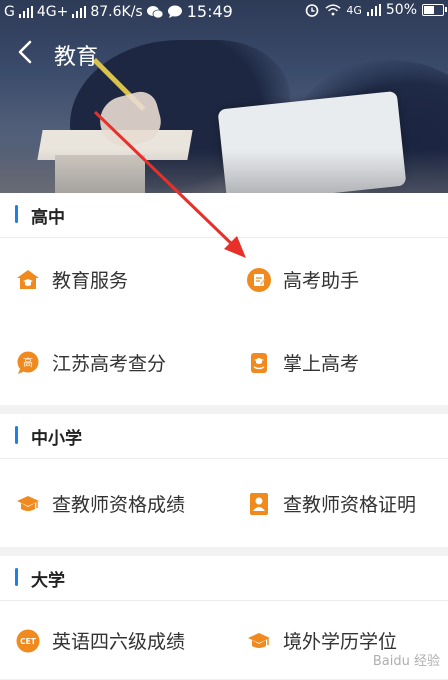 The image size is (448, 680). Describe the element at coordinates (48, 218) in the screenshot. I see `section-title: 高中` at that location.